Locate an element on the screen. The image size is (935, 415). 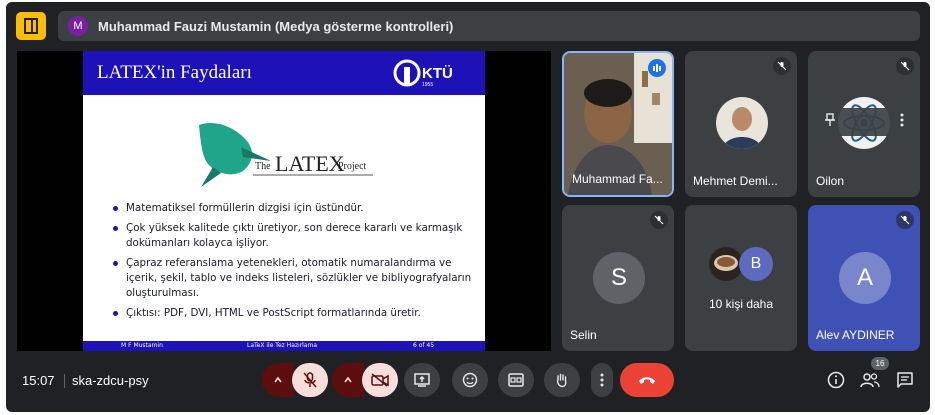
avatar: S is located at coordinates (619, 278).